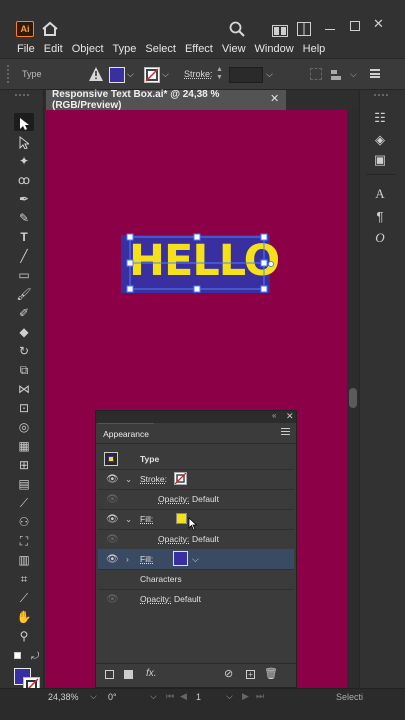  Describe the element at coordinates (280, 30) in the screenshot. I see `workspace-switcher-icon` at that location.